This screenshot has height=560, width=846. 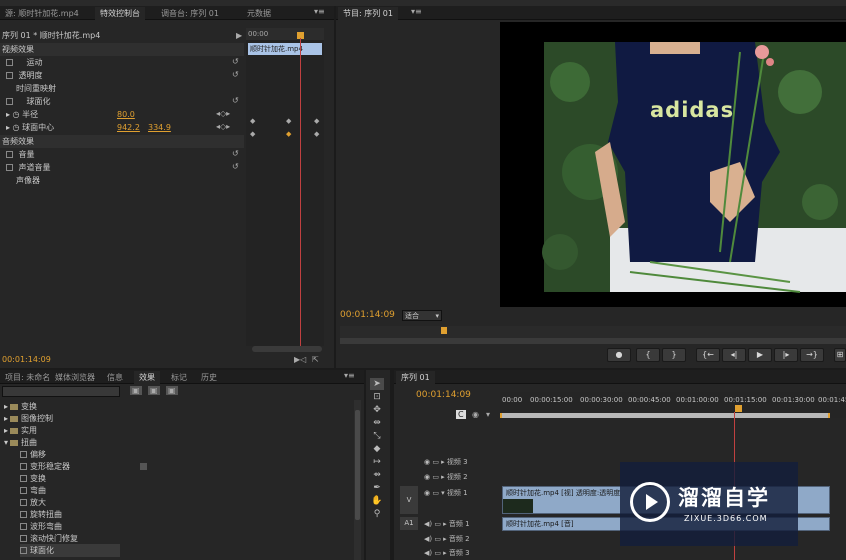 What do you see at coordinates (172, 390) in the screenshot?
I see `yuv-effects-icon: ▣` at bounding box center [172, 390].